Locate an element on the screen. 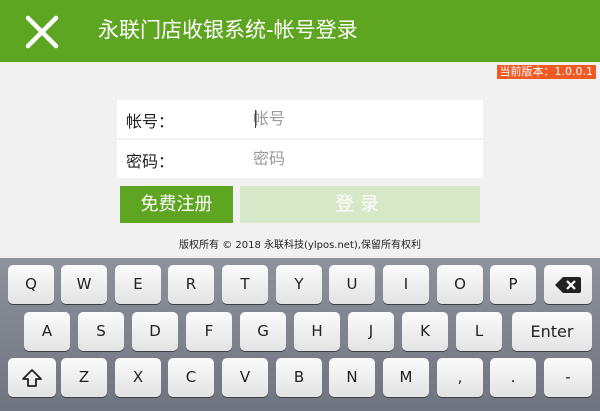 The height and width of the screenshot is (411, 600). shift-key is located at coordinates (32, 377).